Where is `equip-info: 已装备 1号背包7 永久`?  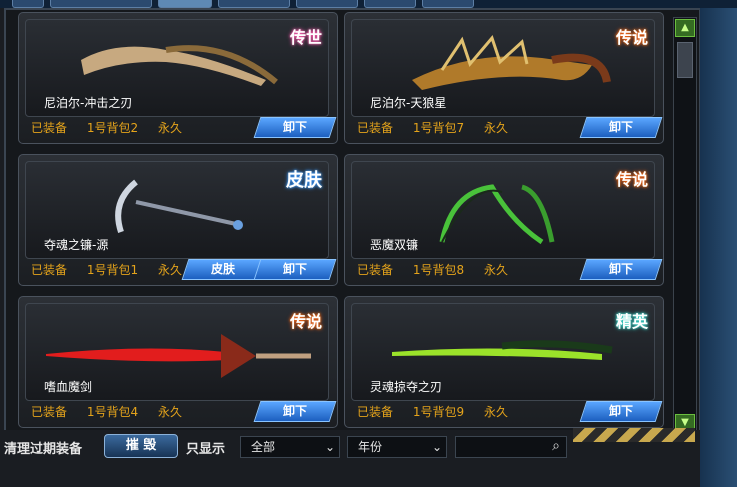 equip-info: 已装备 1号背包7 永久 is located at coordinates (440, 127).